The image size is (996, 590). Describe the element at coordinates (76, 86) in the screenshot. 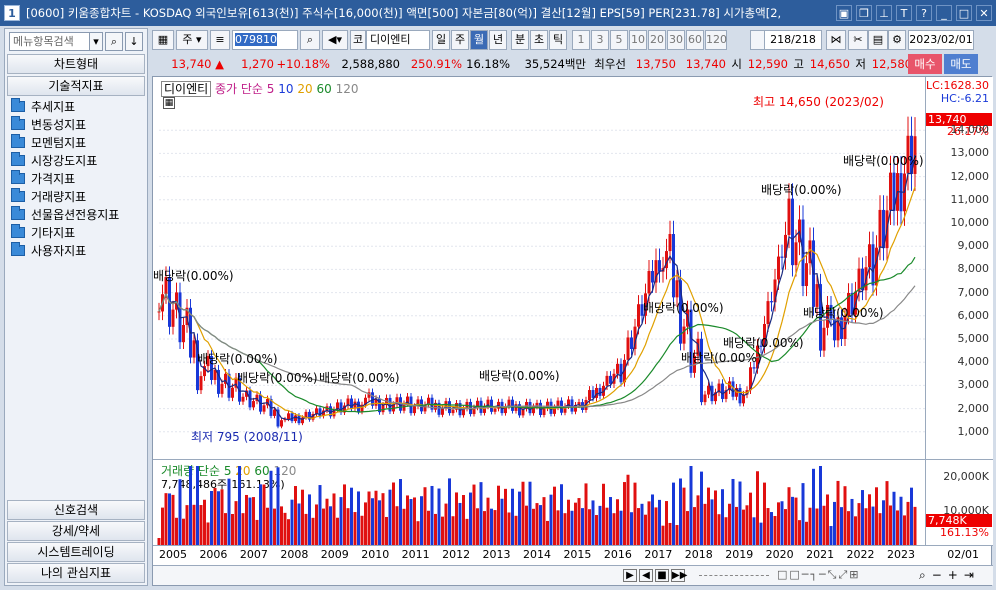

I see `tech-indicator-button: 기술적지표` at that location.